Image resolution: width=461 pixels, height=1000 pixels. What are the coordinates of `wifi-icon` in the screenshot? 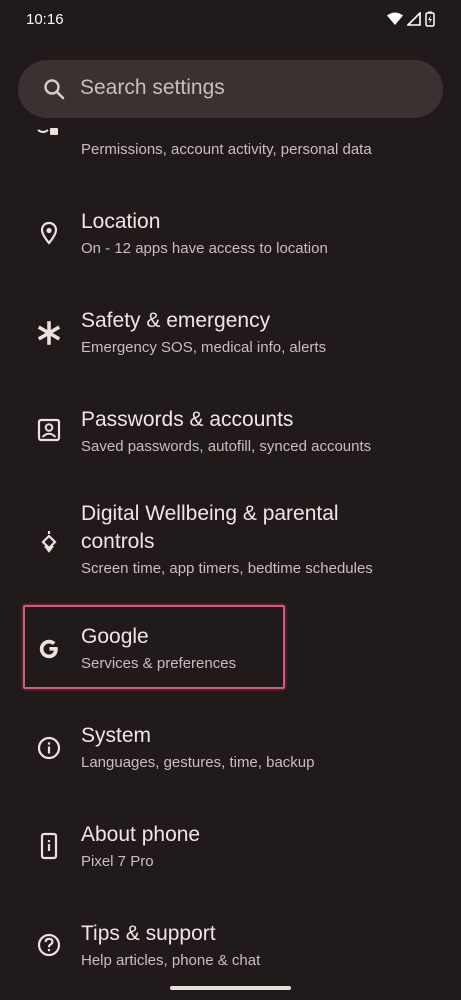 It's located at (395, 21).